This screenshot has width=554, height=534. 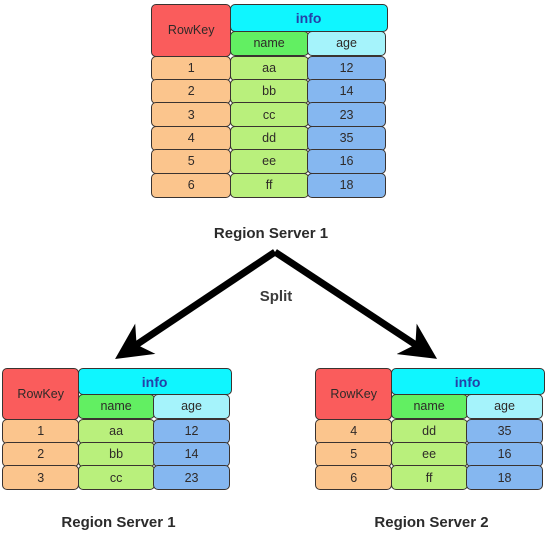 What do you see at coordinates (271, 233) in the screenshot?
I see `source-table-caption: Region Server 1` at bounding box center [271, 233].